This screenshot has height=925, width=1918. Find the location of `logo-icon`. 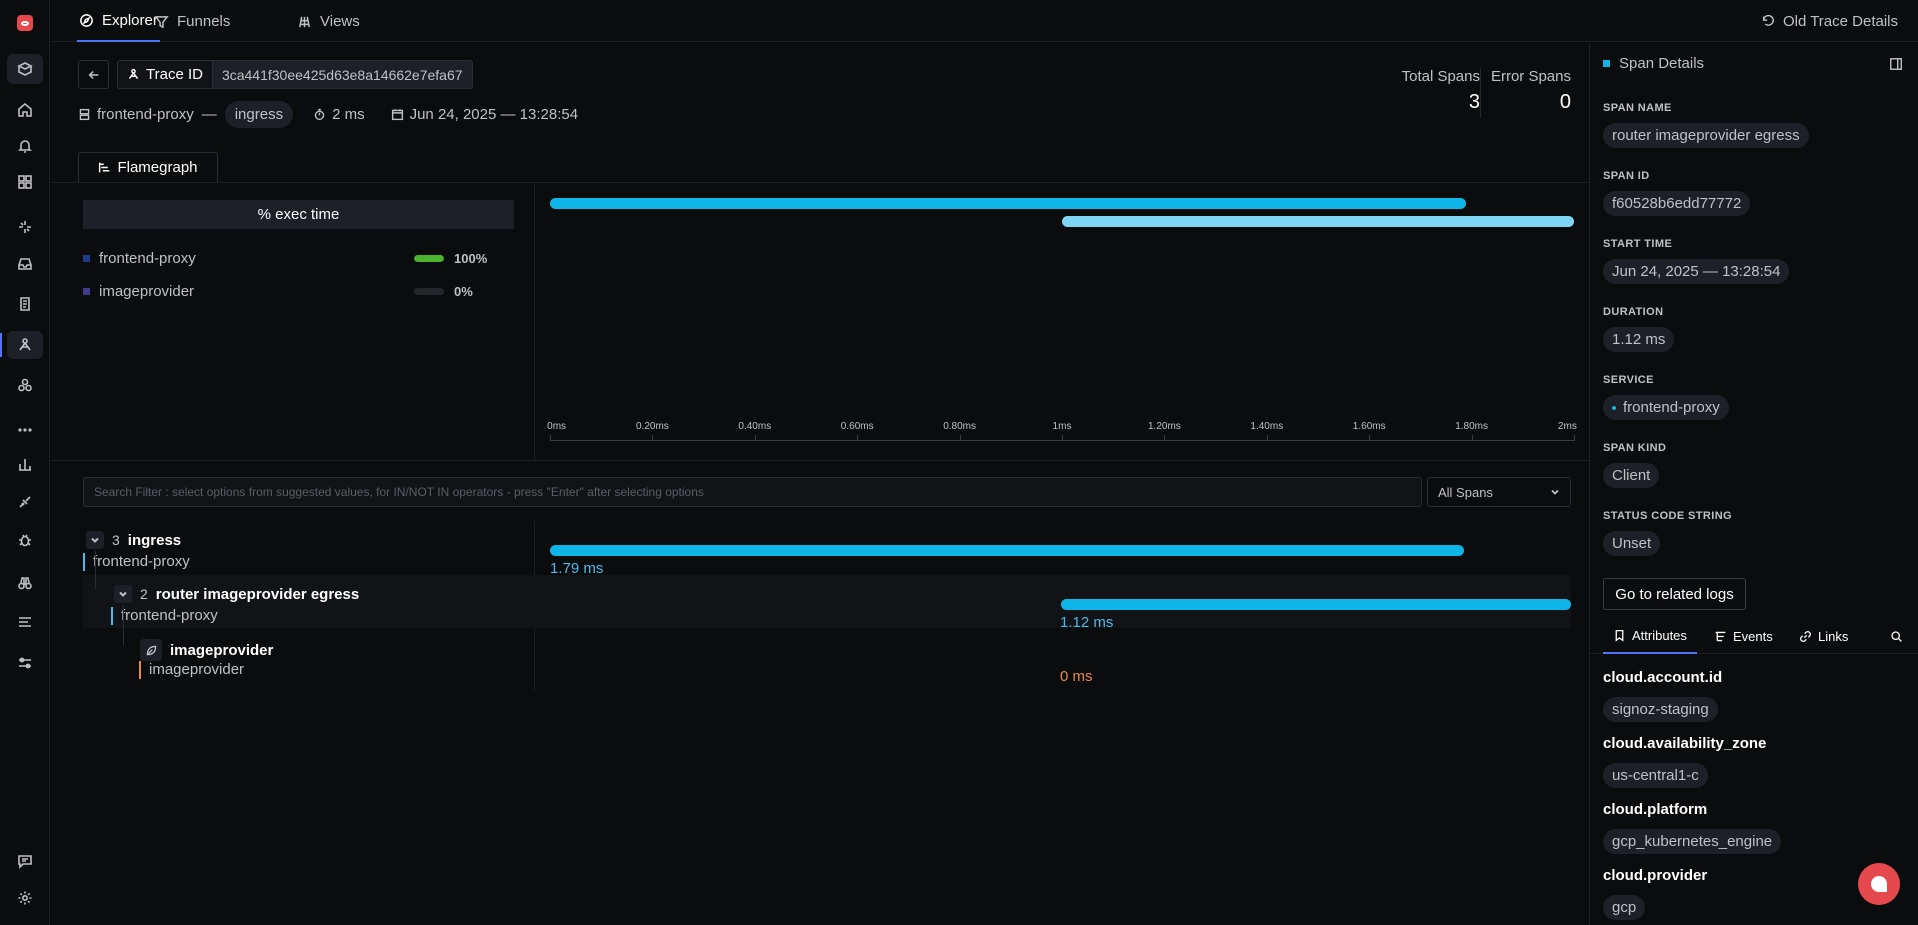

logo-icon is located at coordinates (25, 23).